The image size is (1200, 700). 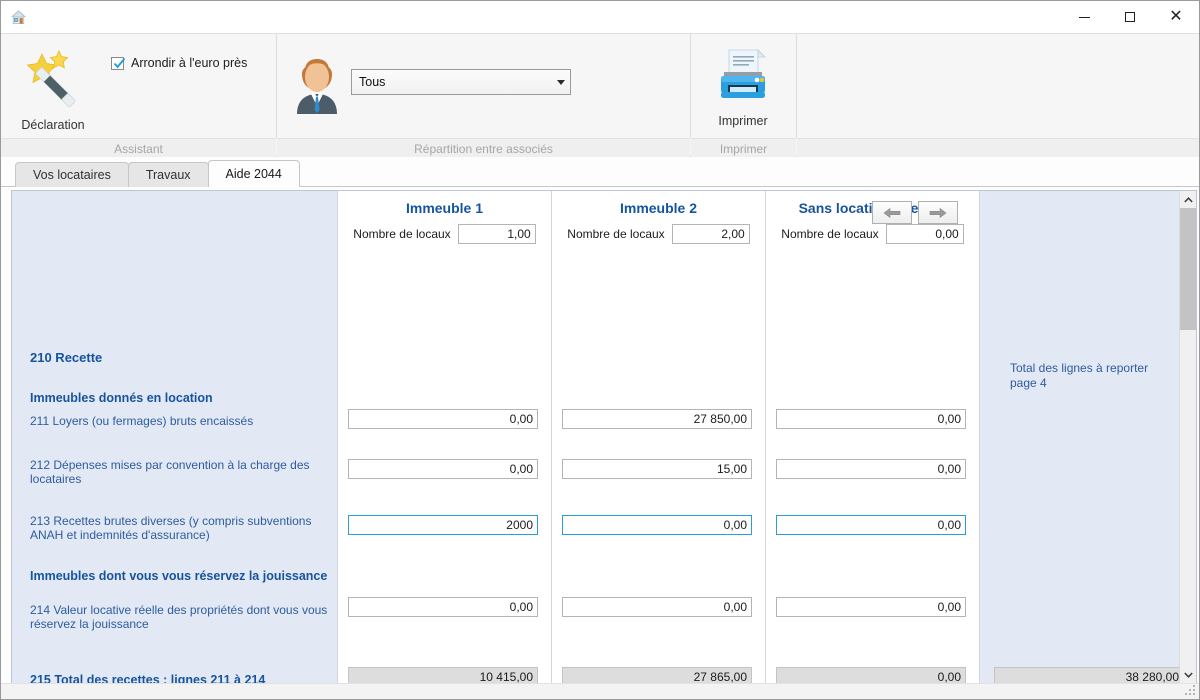 I want to click on printer-icon, so click(x=743, y=78).